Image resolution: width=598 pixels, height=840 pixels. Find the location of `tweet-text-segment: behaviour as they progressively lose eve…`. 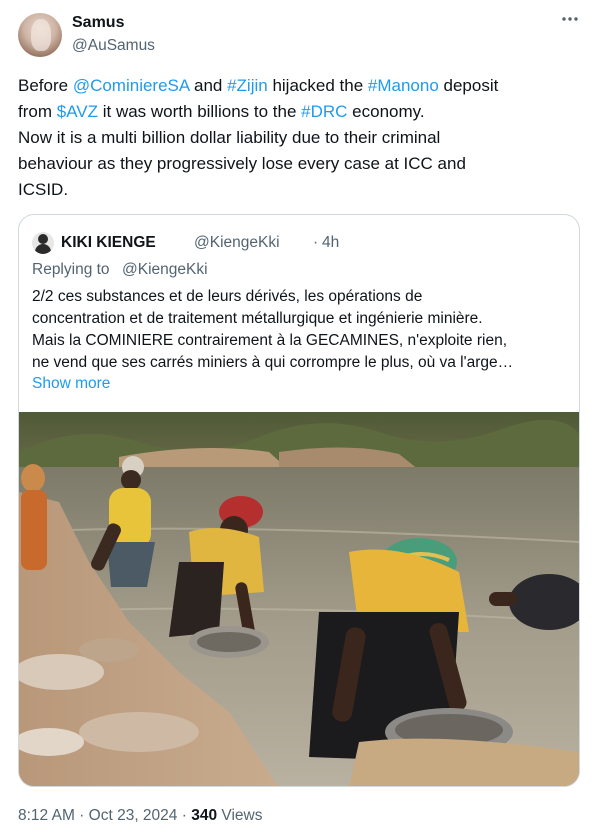

tweet-text-segment: behaviour as they progressively lose eve… is located at coordinates (242, 163).